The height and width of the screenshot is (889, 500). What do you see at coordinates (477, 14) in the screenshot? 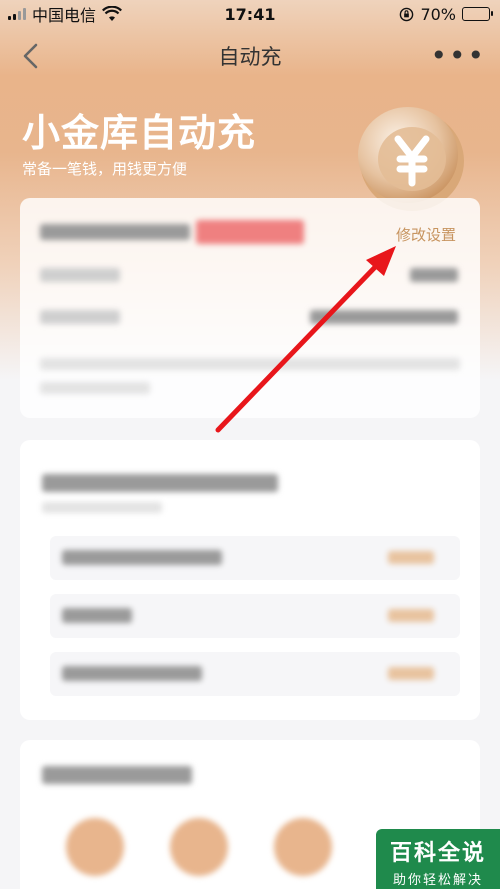
I see `battery-icon` at bounding box center [477, 14].